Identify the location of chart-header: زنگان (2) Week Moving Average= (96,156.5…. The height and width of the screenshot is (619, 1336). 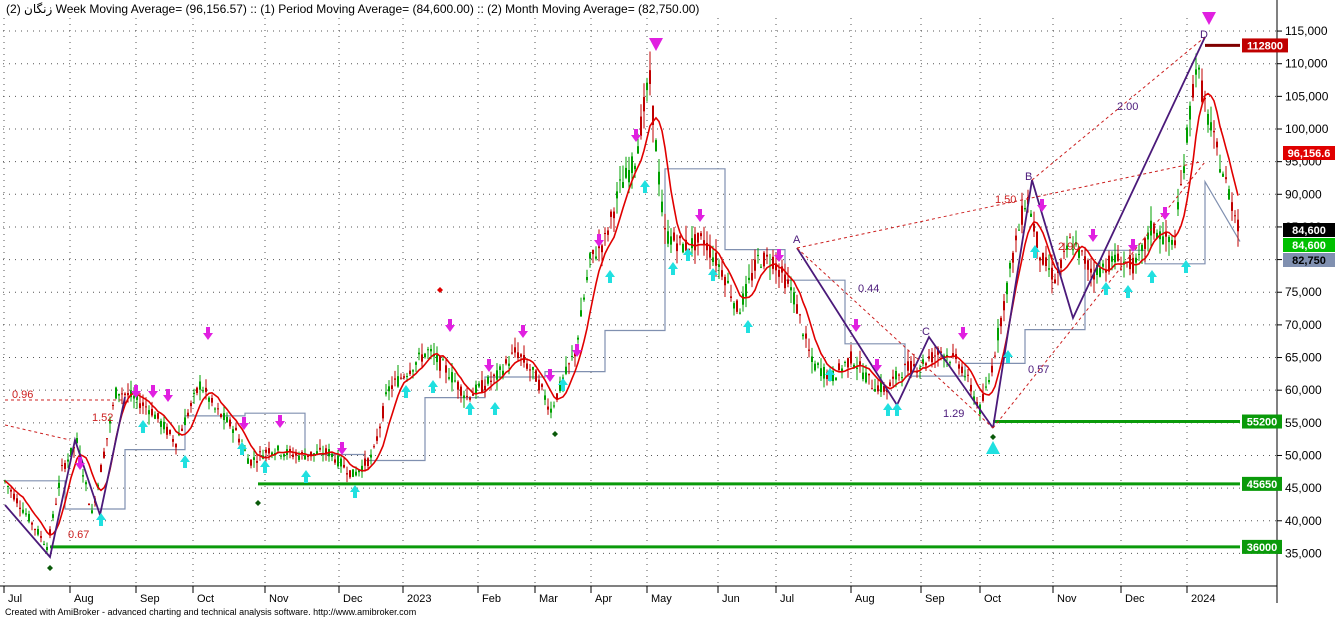
(352, 9).